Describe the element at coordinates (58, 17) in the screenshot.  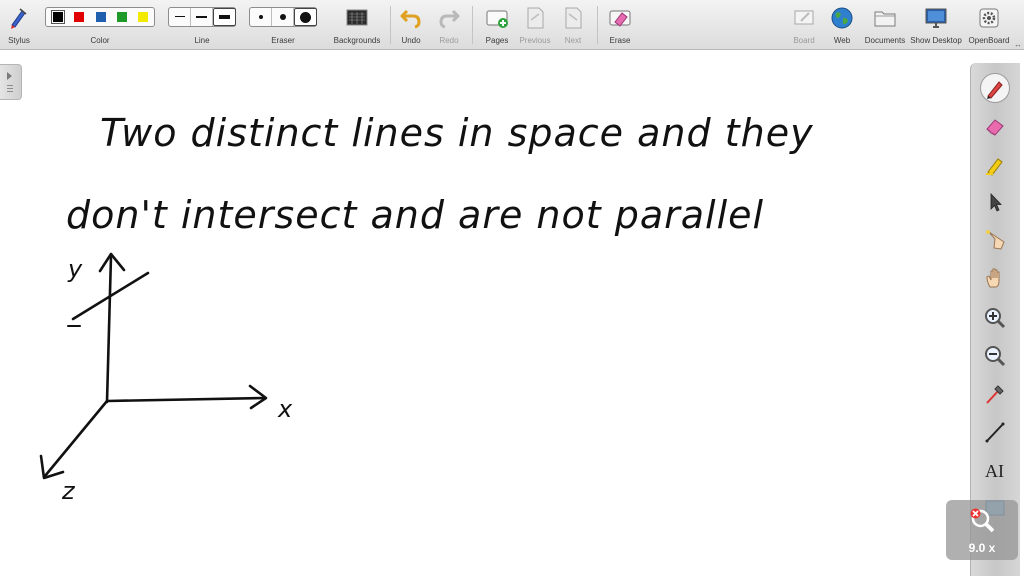
I see `color-swatch-black` at that location.